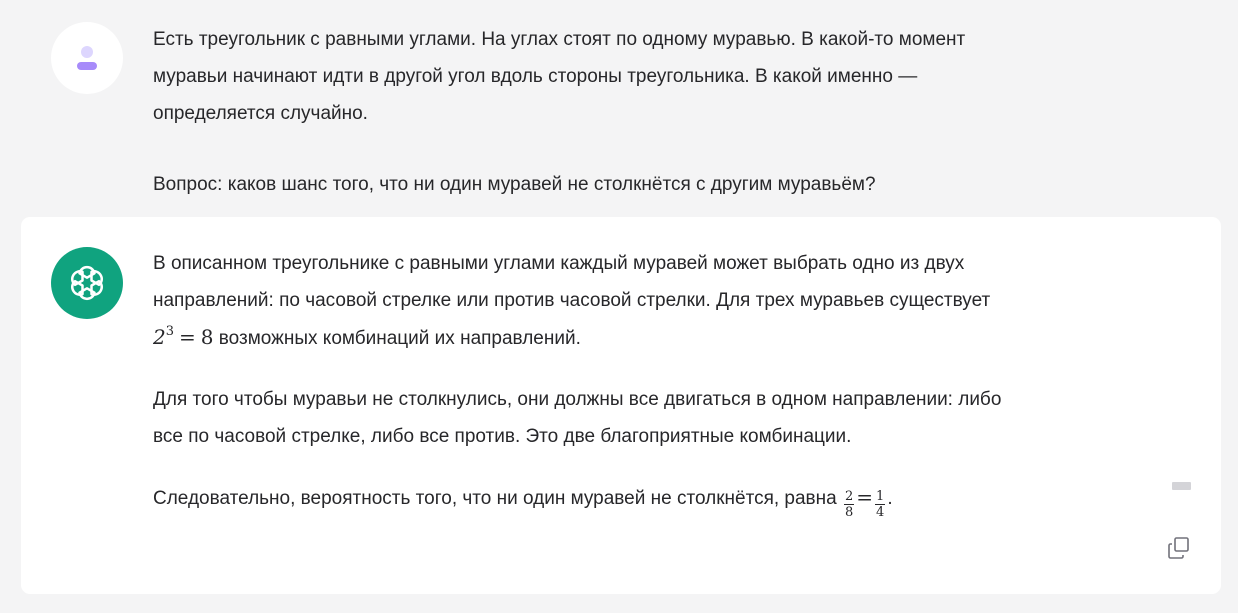  Describe the element at coordinates (187, 337) in the screenshot. I see `formula-equals: =` at that location.